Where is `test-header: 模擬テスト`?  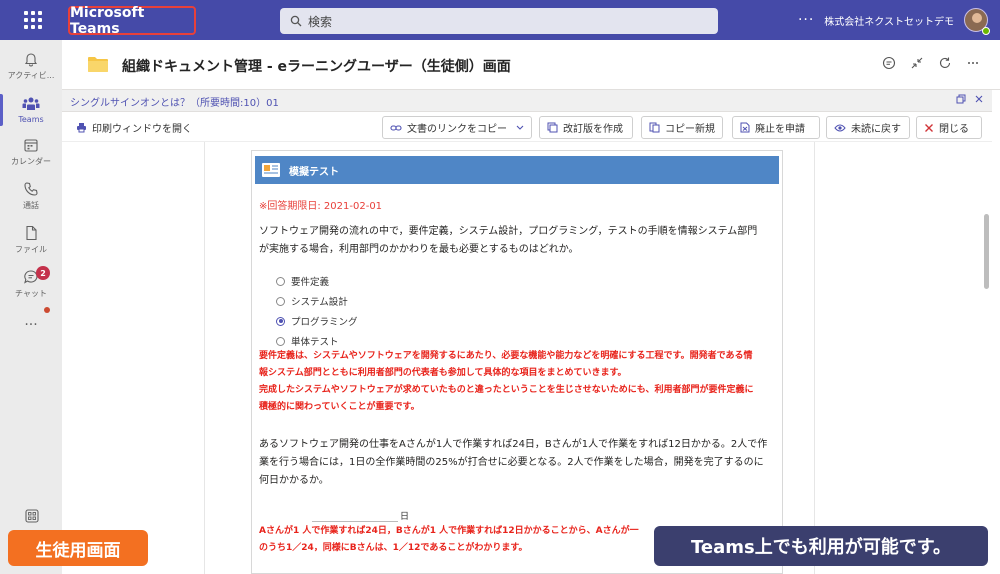
test-header: 模擬テスト is located at coordinates (517, 170).